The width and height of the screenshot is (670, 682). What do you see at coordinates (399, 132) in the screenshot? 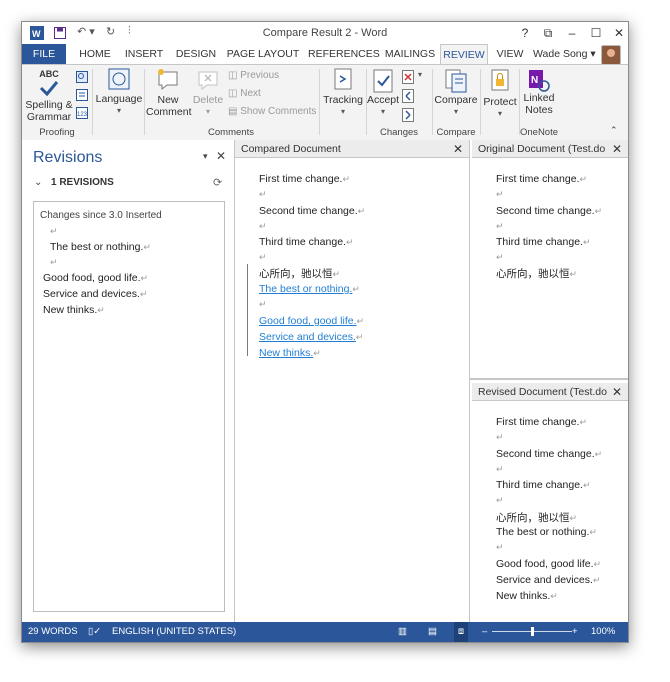
I see `changes-group-label: Changes` at bounding box center [399, 132].